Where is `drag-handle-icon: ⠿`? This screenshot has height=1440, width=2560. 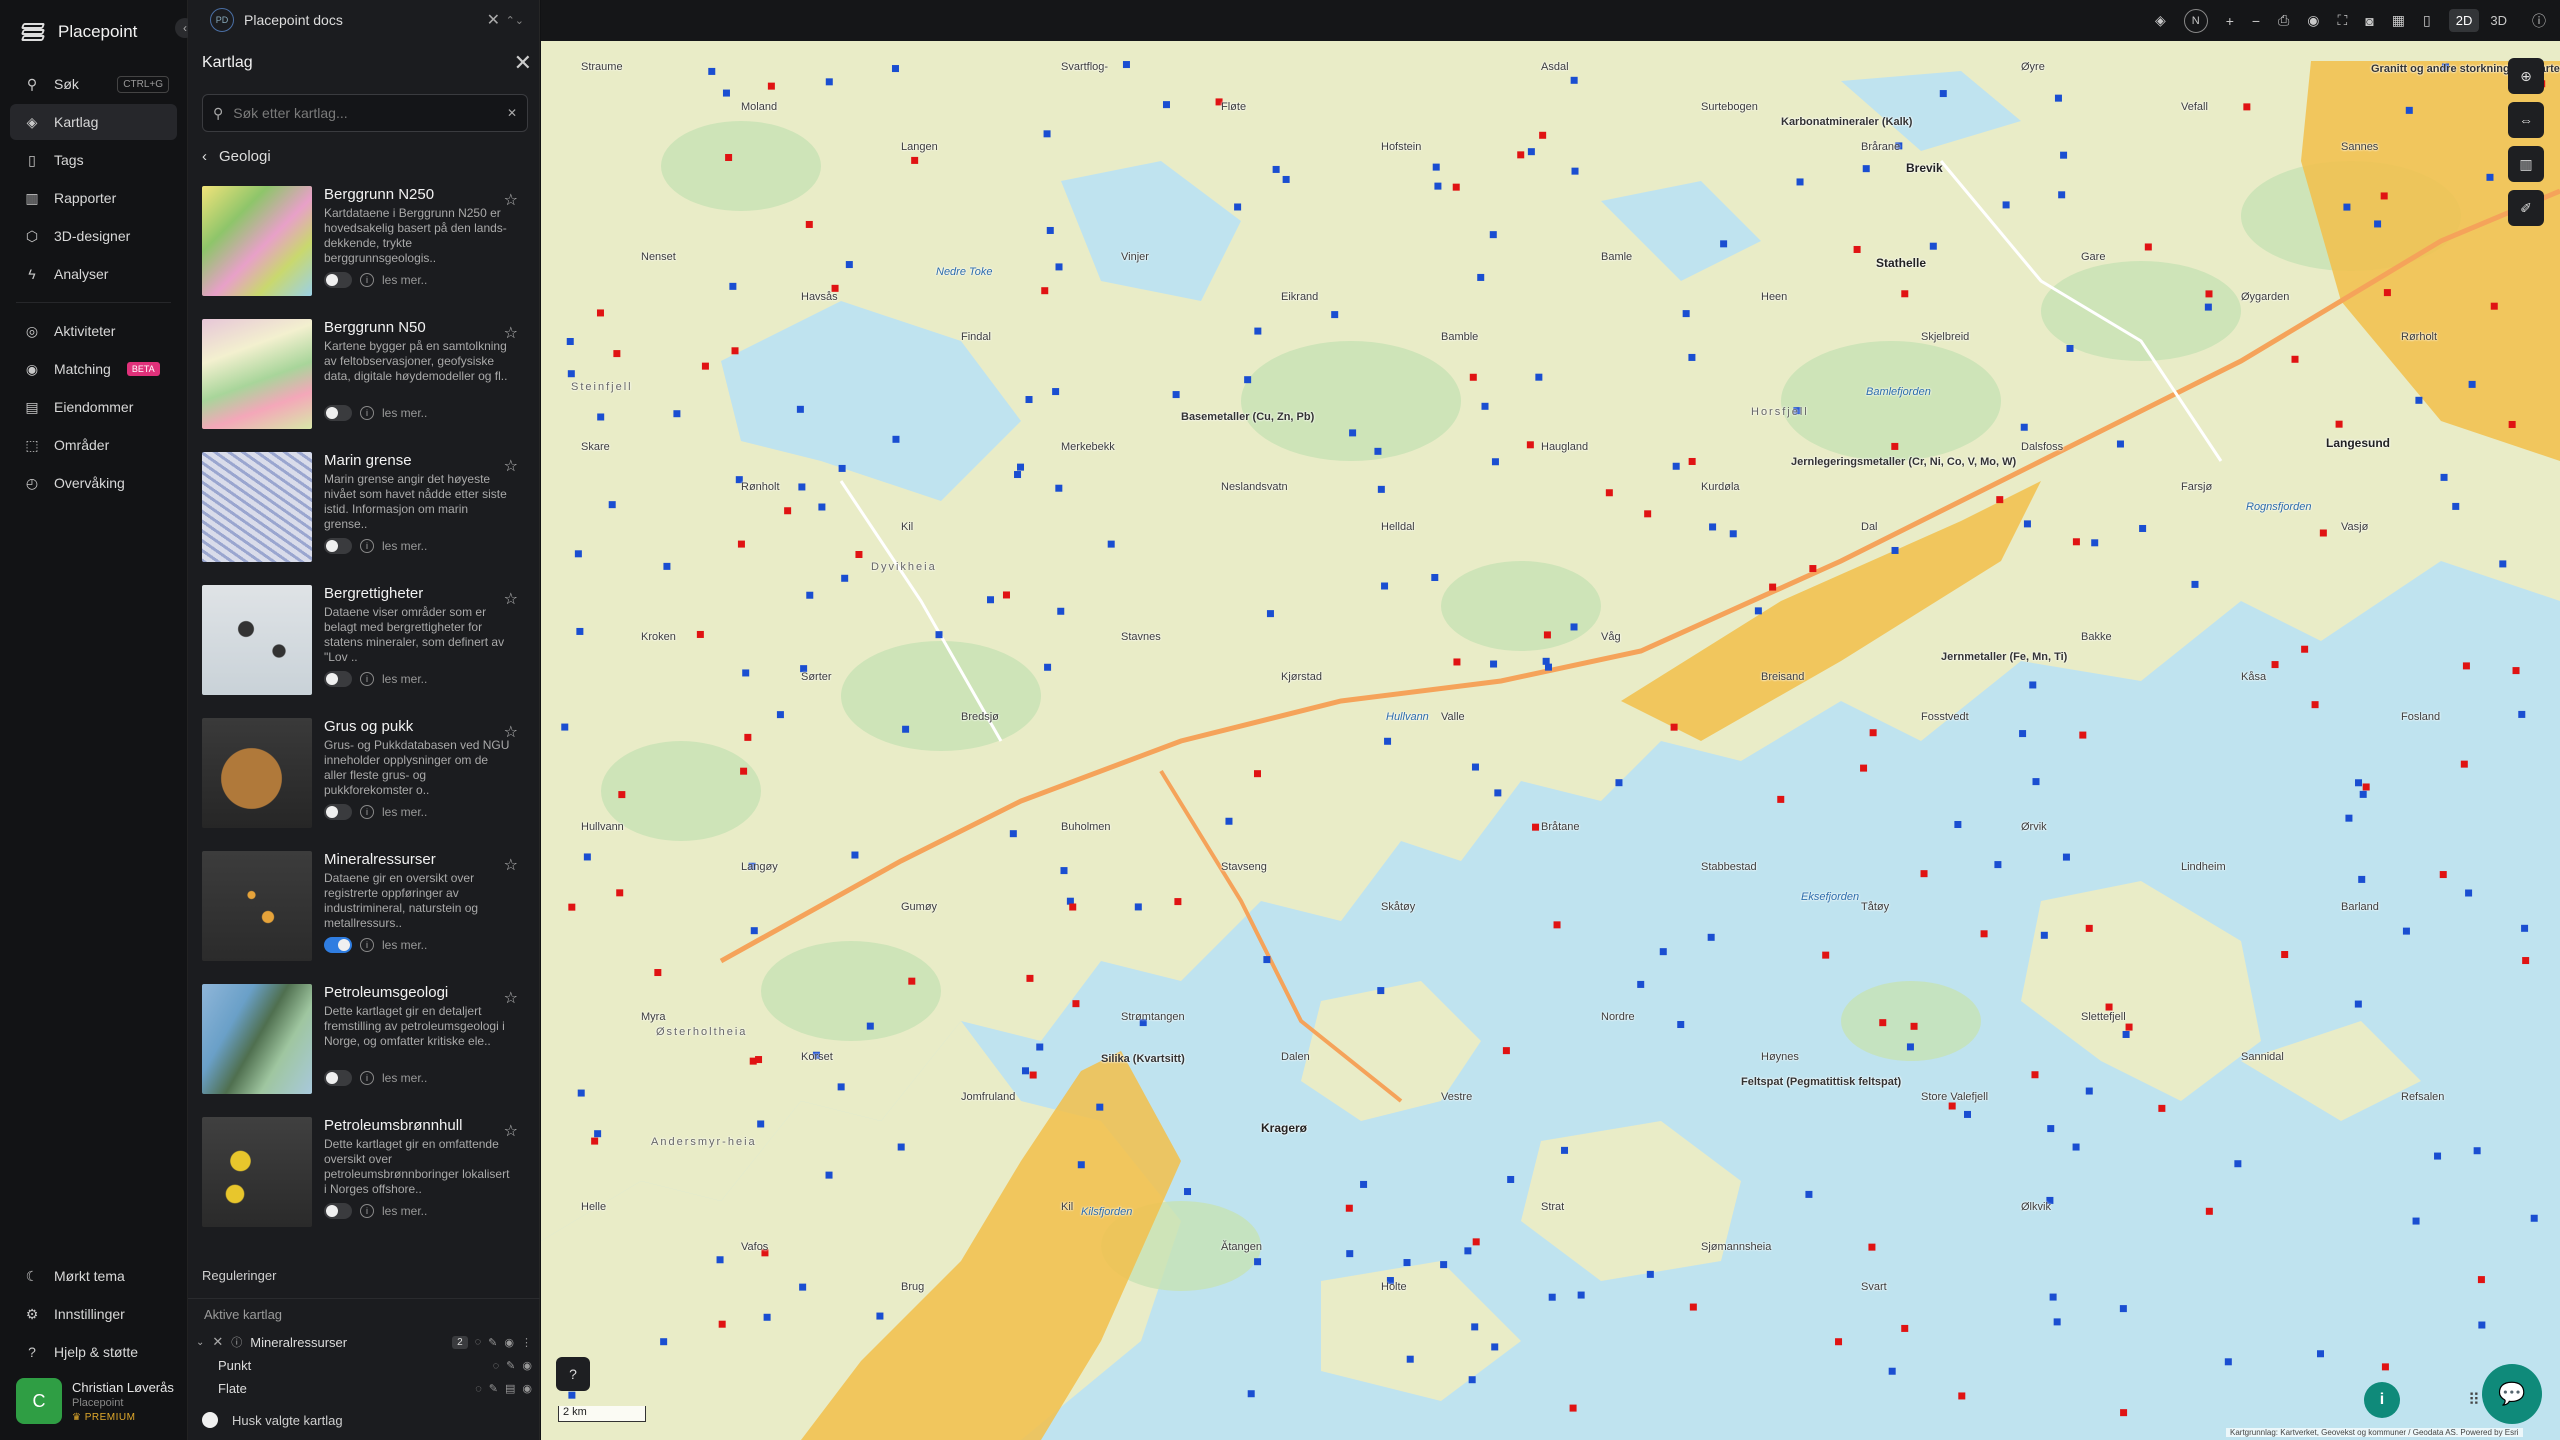
drag-handle-icon: ⠿ is located at coordinates (2474, 1400).